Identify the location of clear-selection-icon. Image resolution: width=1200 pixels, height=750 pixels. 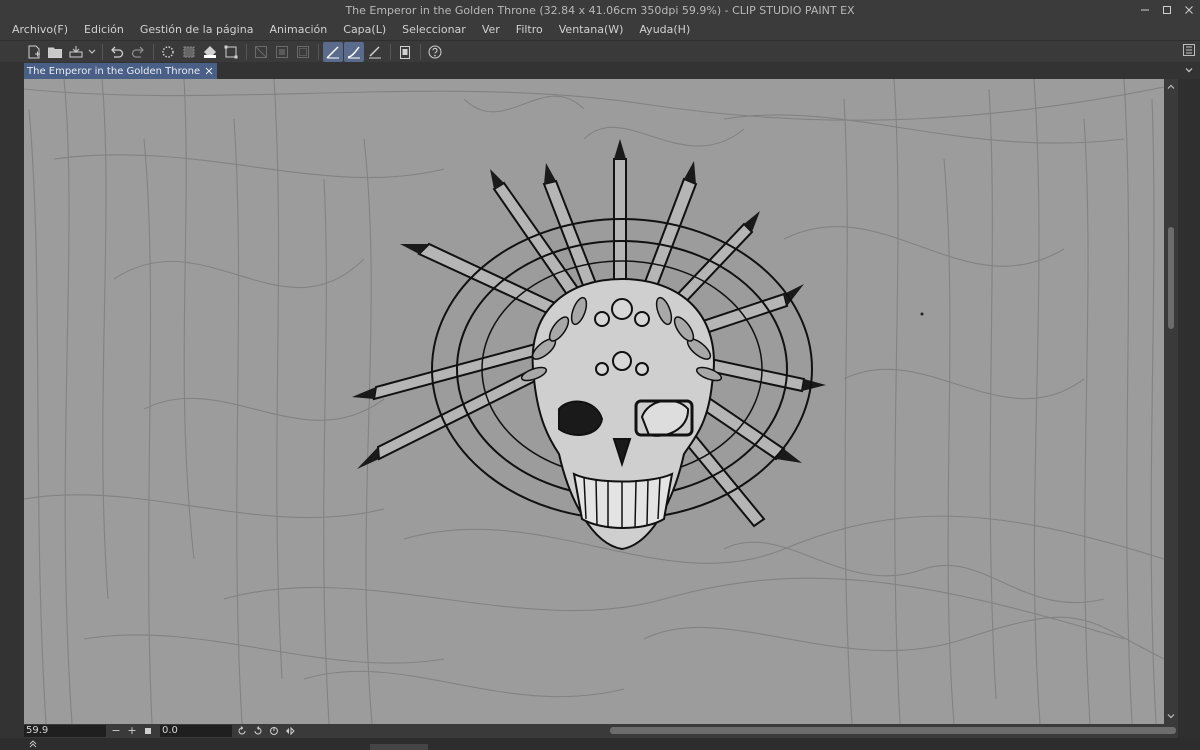
(189, 51).